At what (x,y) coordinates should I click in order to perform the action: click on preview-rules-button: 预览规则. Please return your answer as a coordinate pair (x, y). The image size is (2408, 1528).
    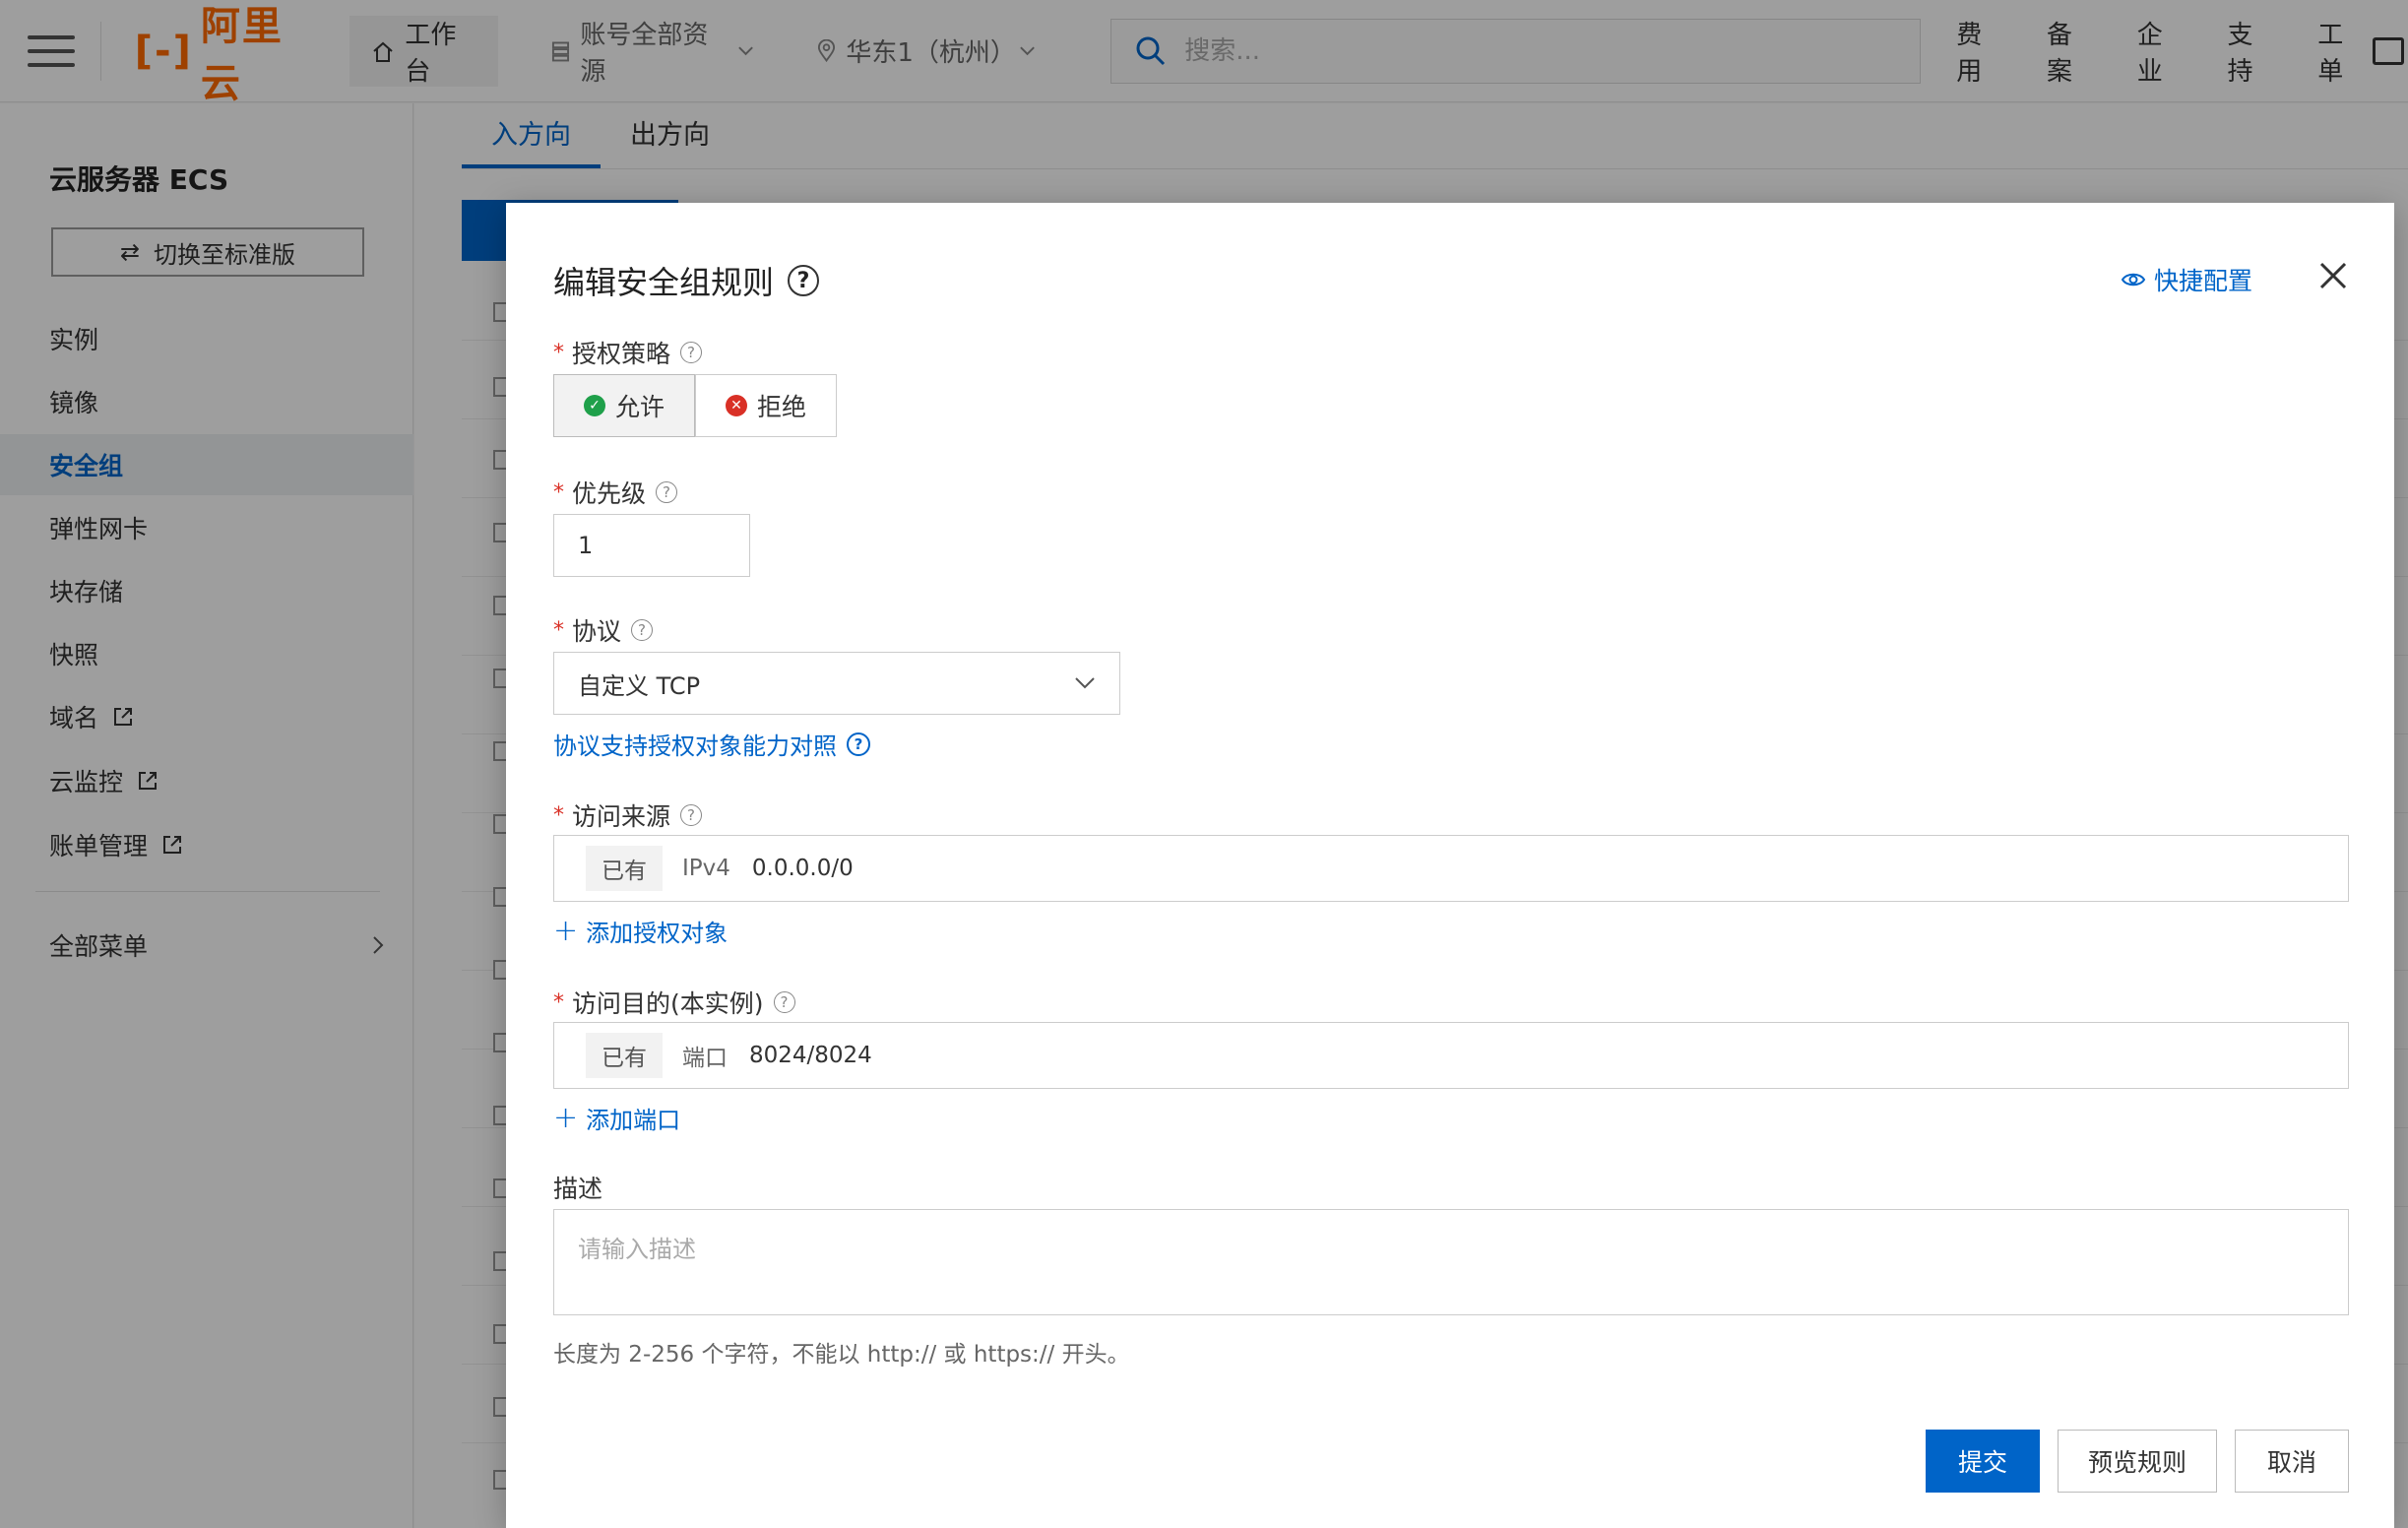
    Looking at the image, I should click on (2137, 1462).